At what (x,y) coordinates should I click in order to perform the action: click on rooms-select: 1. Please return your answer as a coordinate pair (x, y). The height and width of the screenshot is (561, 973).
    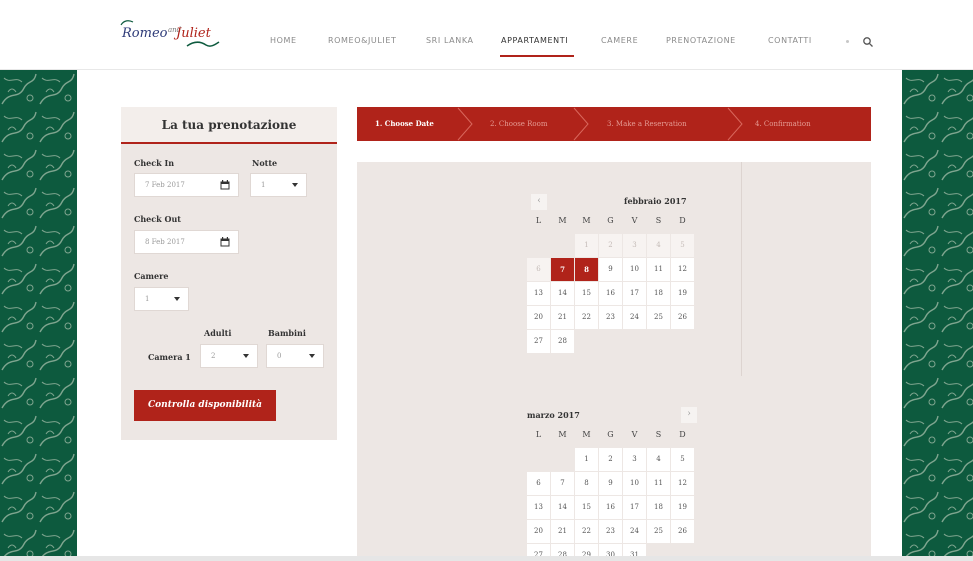
    Looking at the image, I should click on (161, 299).